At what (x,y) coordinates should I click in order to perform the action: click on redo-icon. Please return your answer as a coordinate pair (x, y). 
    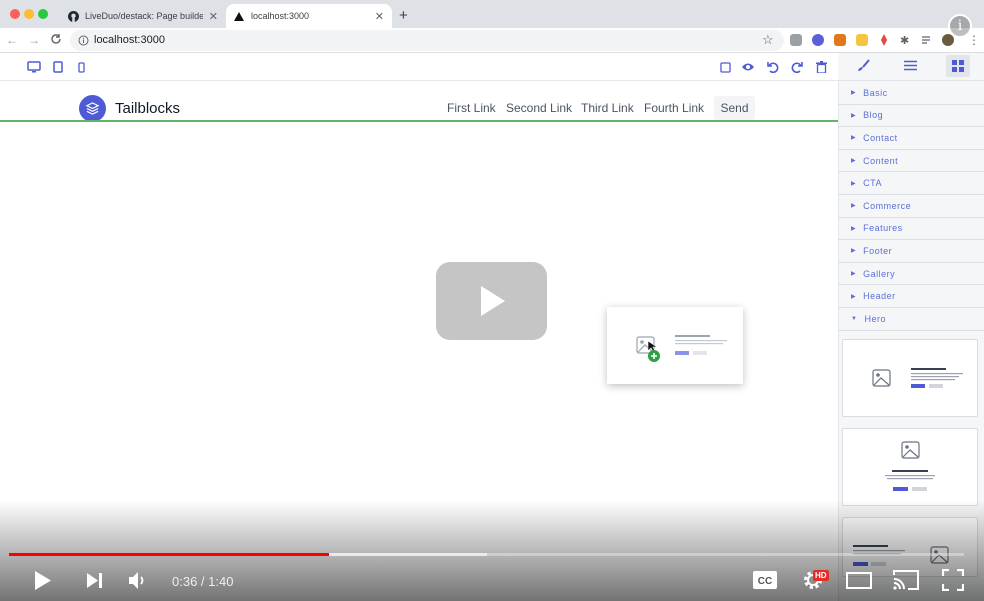
    Looking at the image, I should click on (797, 67).